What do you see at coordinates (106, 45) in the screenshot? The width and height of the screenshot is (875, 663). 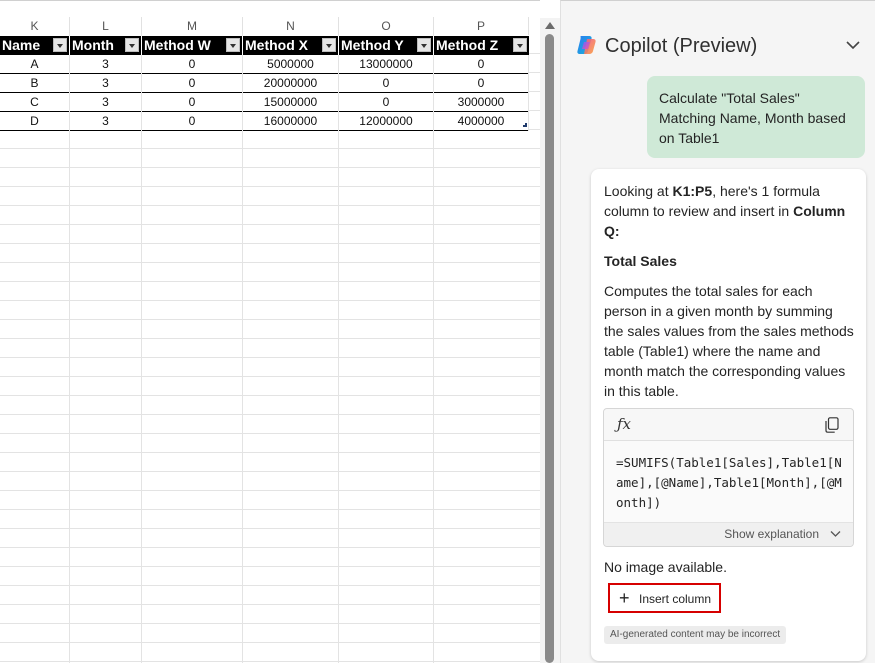 I see `header-cell-month: Month` at bounding box center [106, 45].